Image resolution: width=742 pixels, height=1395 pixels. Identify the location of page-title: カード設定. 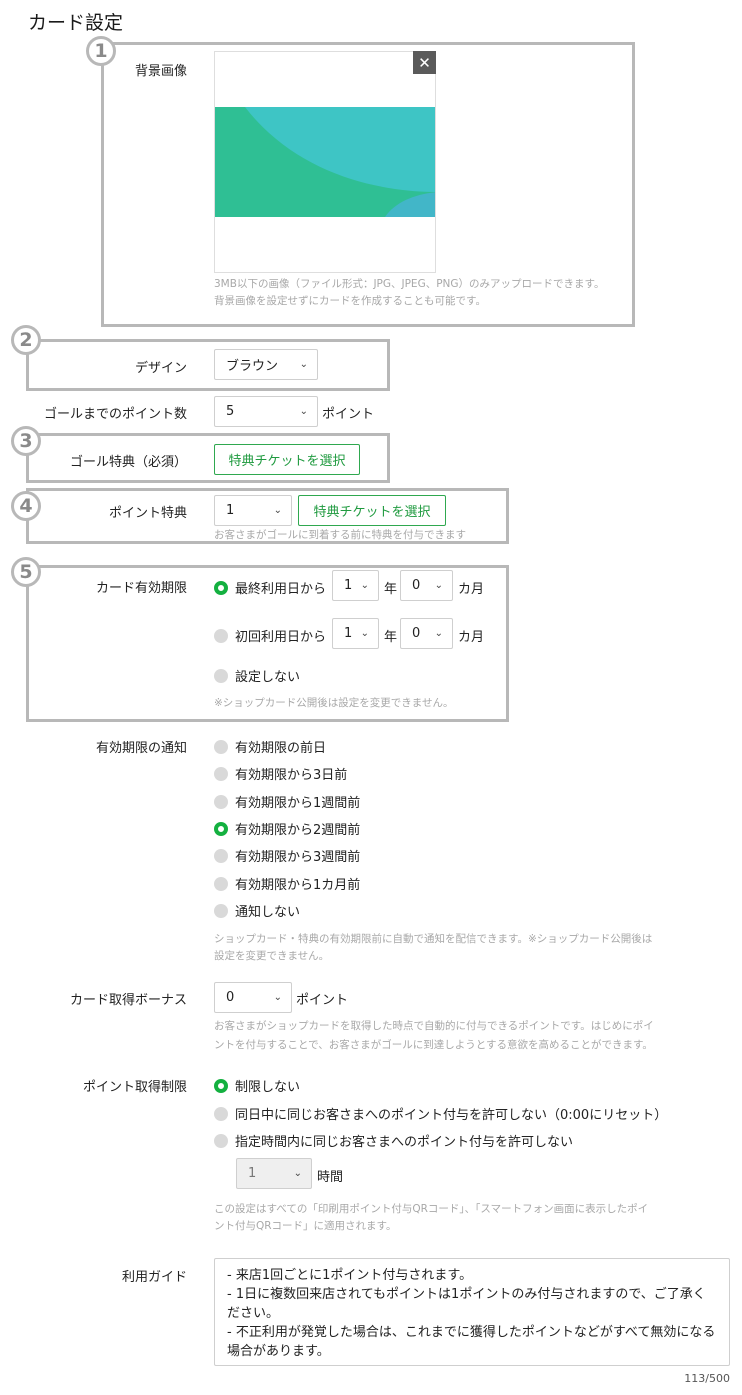
(76, 23).